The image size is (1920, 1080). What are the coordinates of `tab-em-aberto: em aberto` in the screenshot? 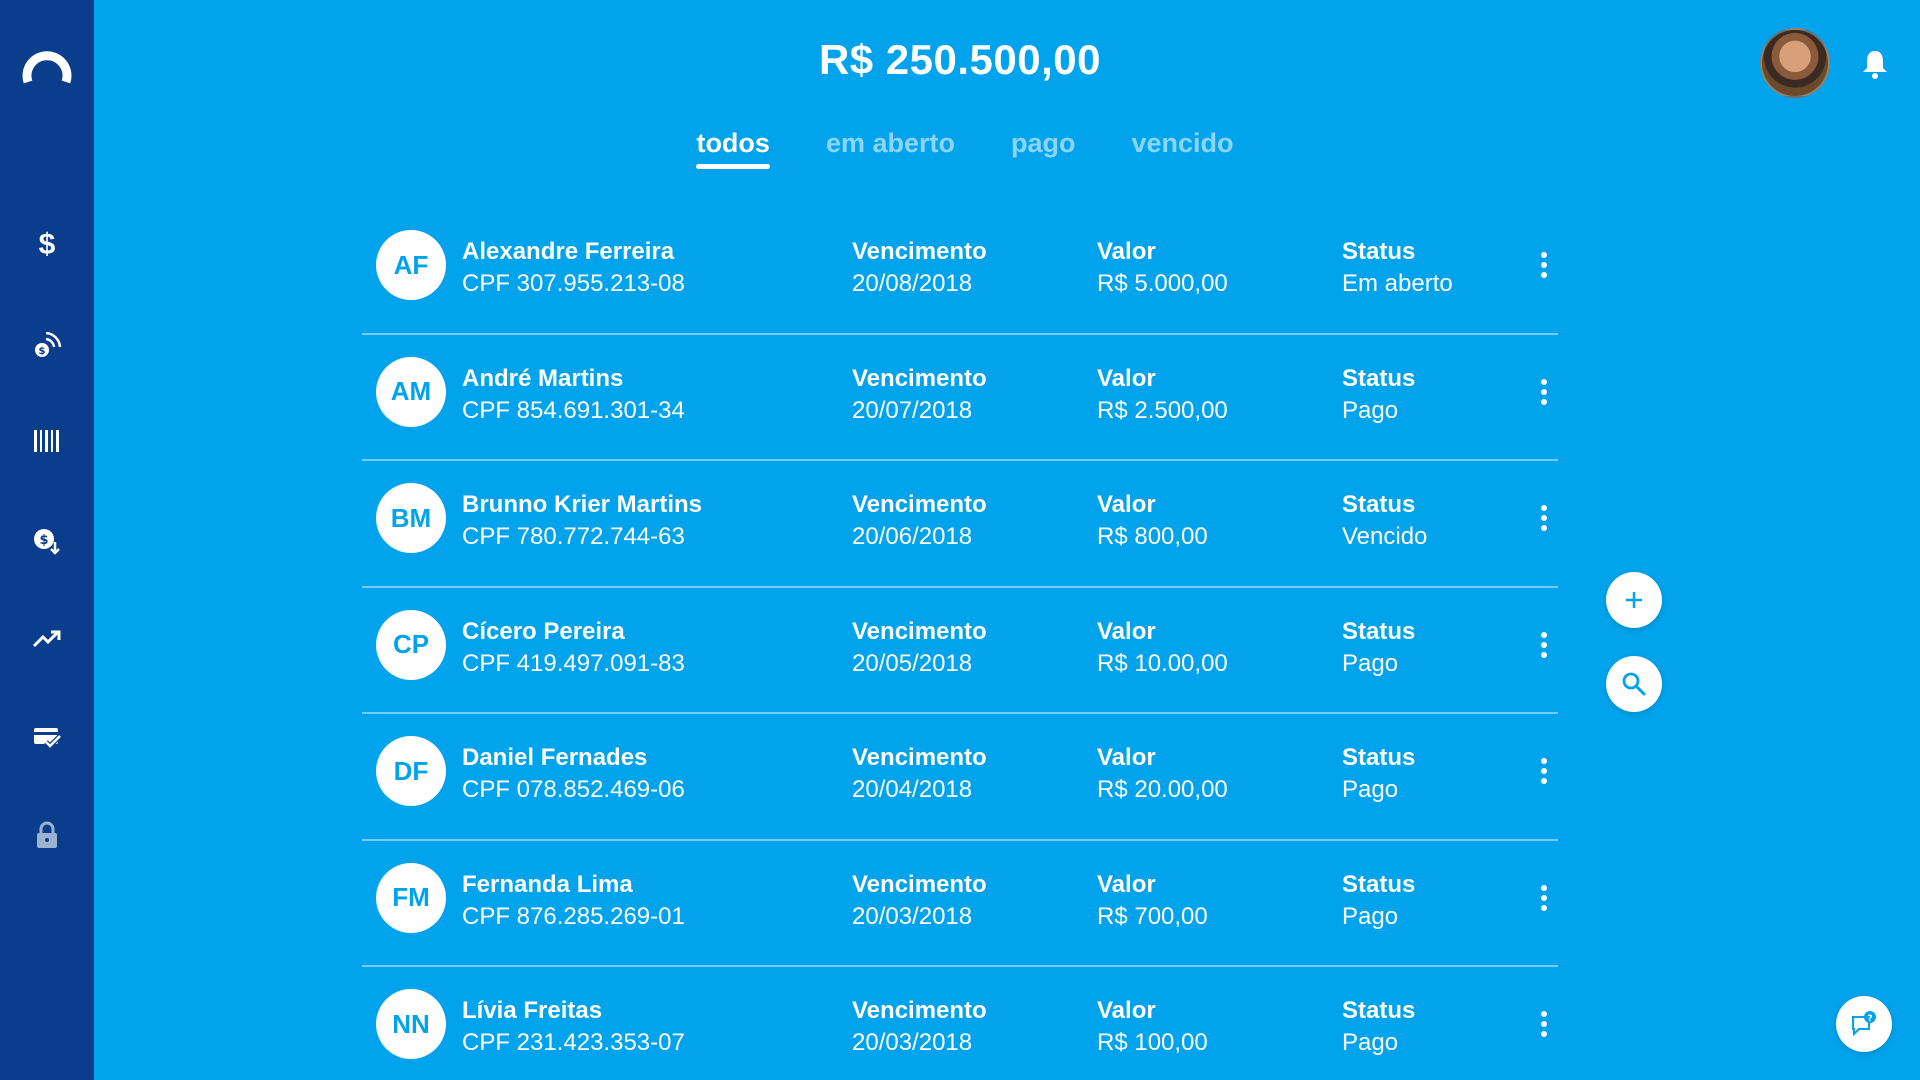 It's located at (890, 148).